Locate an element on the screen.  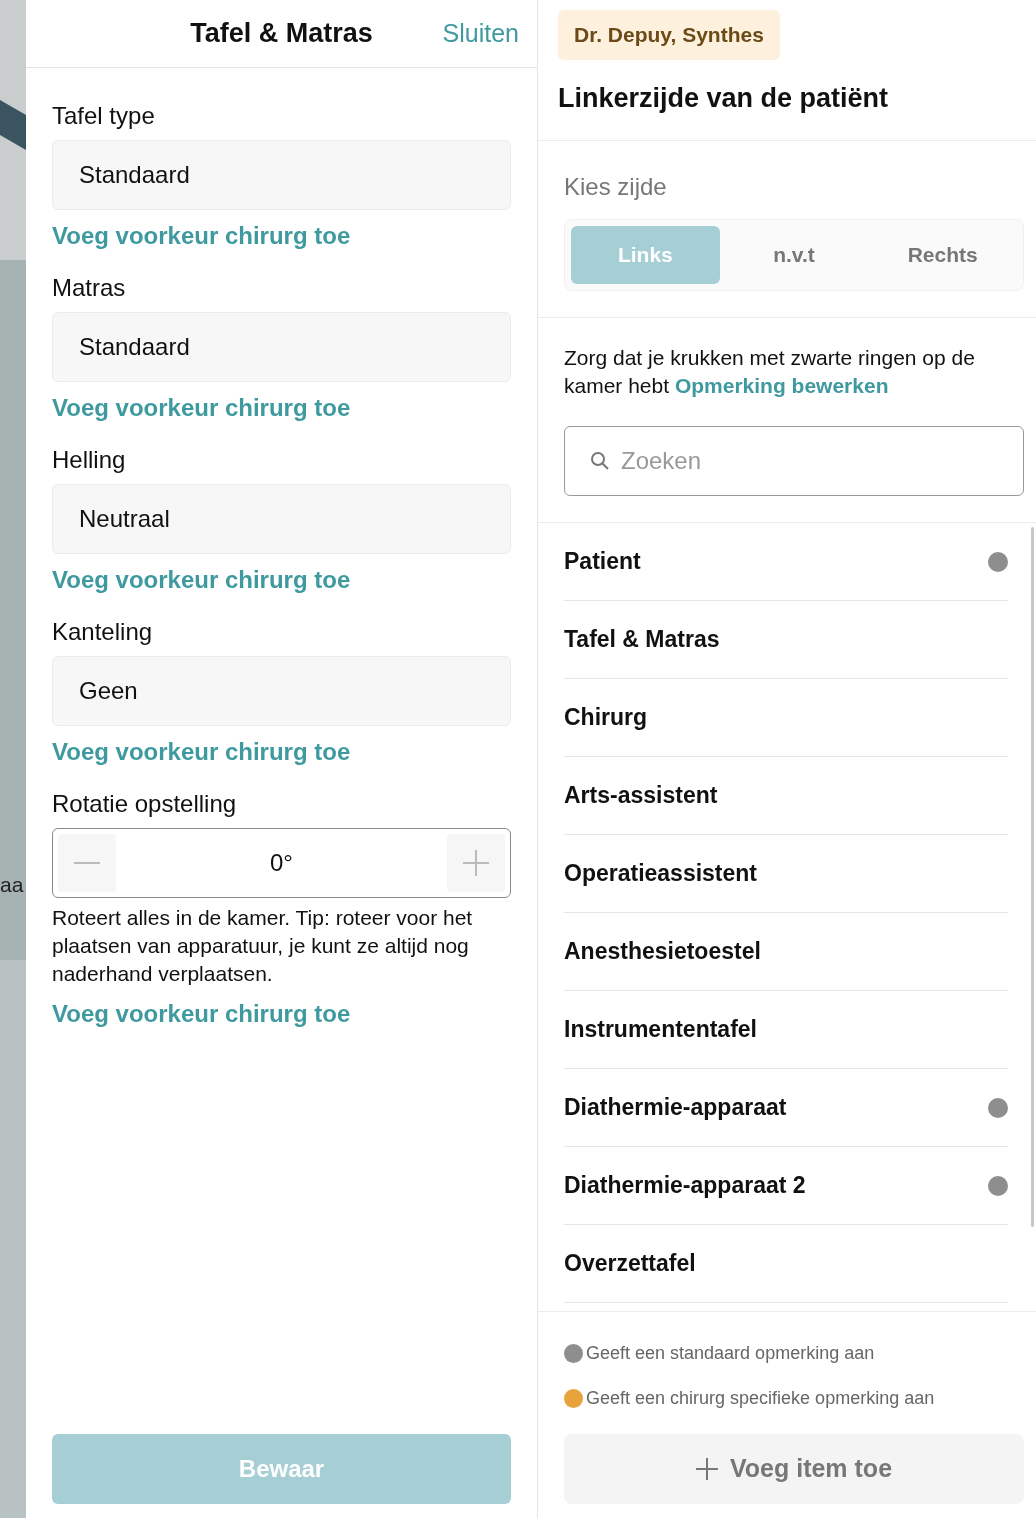
add-item-button: Voeg item toe is located at coordinates (794, 1469).